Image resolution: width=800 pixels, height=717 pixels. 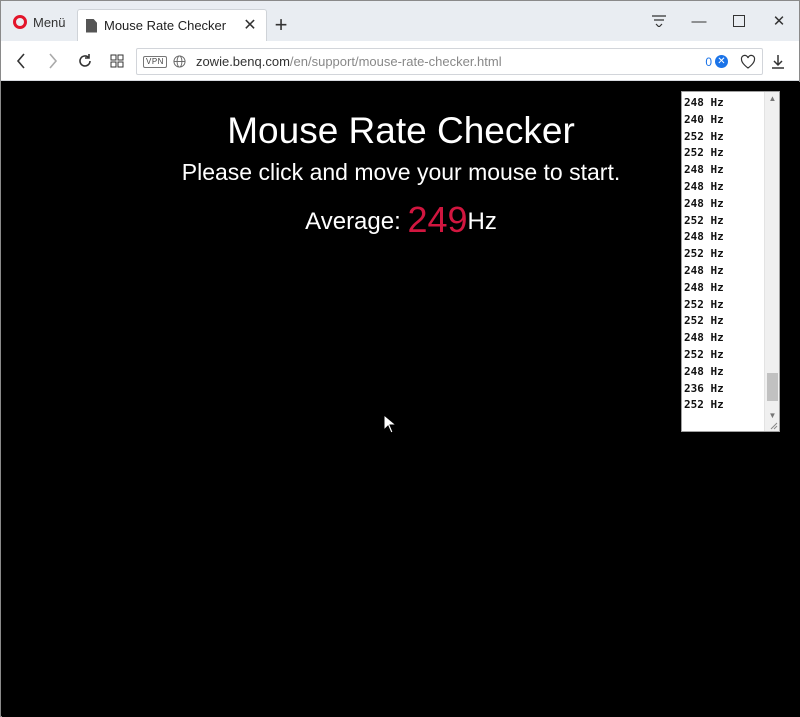 What do you see at coordinates (772, 416) in the screenshot?
I see `scroll-down-icon: ▼` at bounding box center [772, 416].